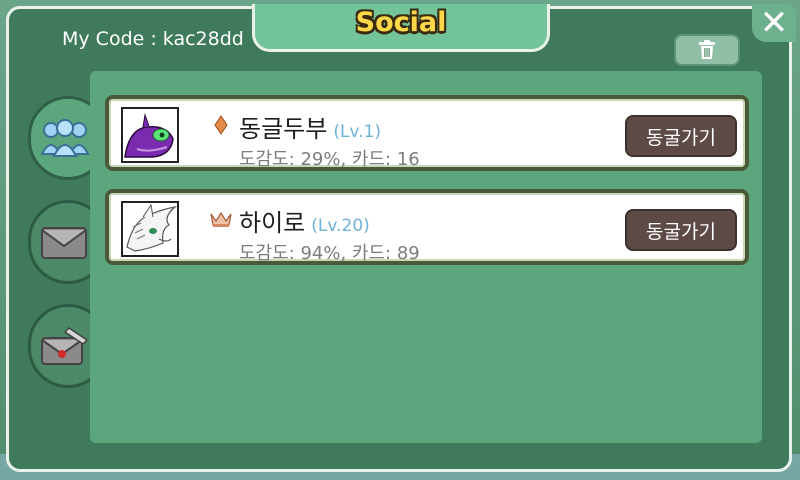  Describe the element at coordinates (65, 346) in the screenshot. I see `letter-write-icon` at that location.